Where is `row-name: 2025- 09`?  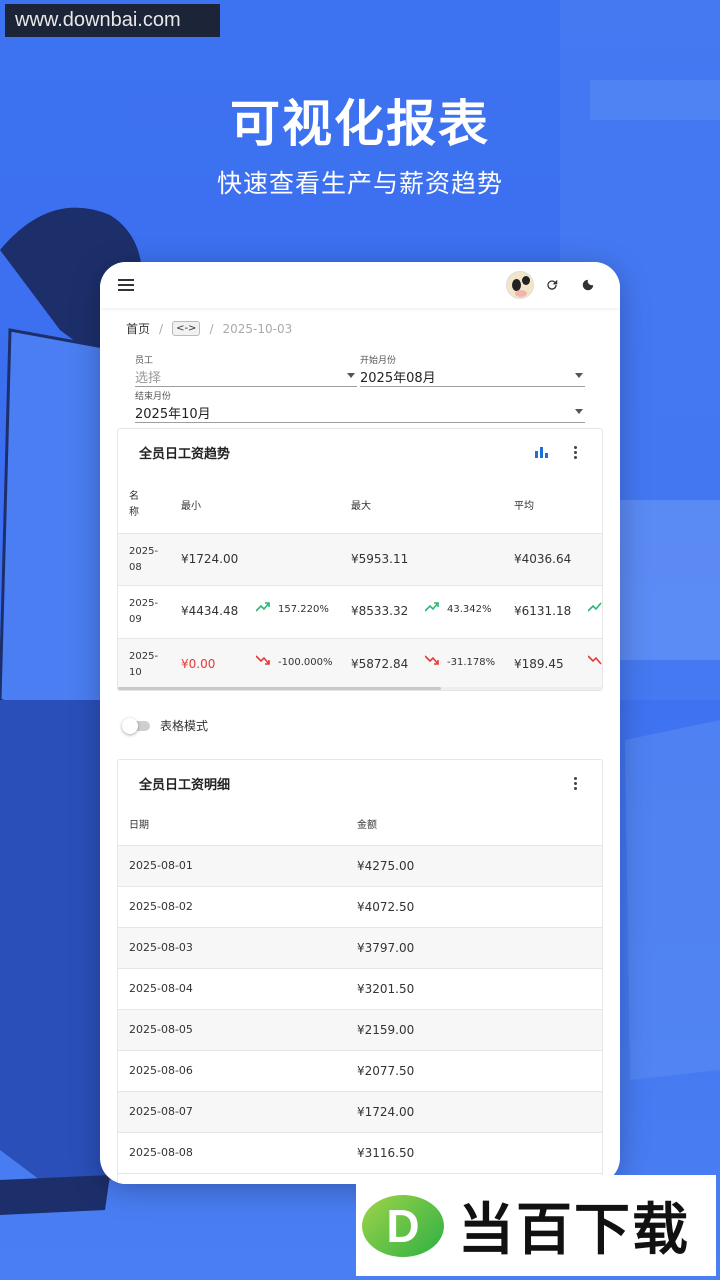 row-name: 2025- 09 is located at coordinates (144, 611).